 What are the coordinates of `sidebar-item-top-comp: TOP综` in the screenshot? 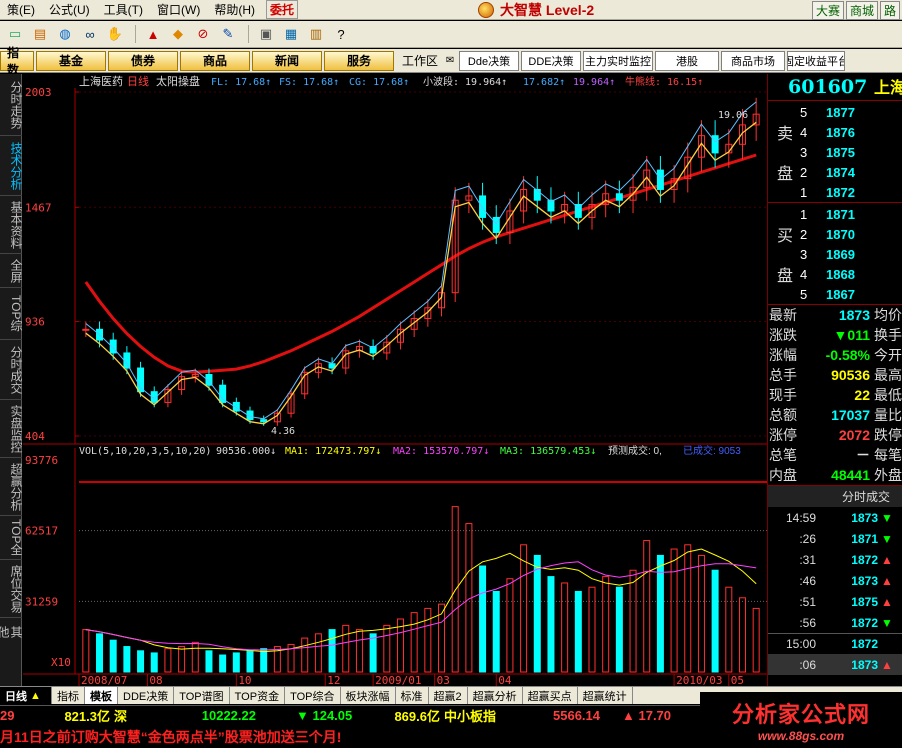 It's located at (11, 314).